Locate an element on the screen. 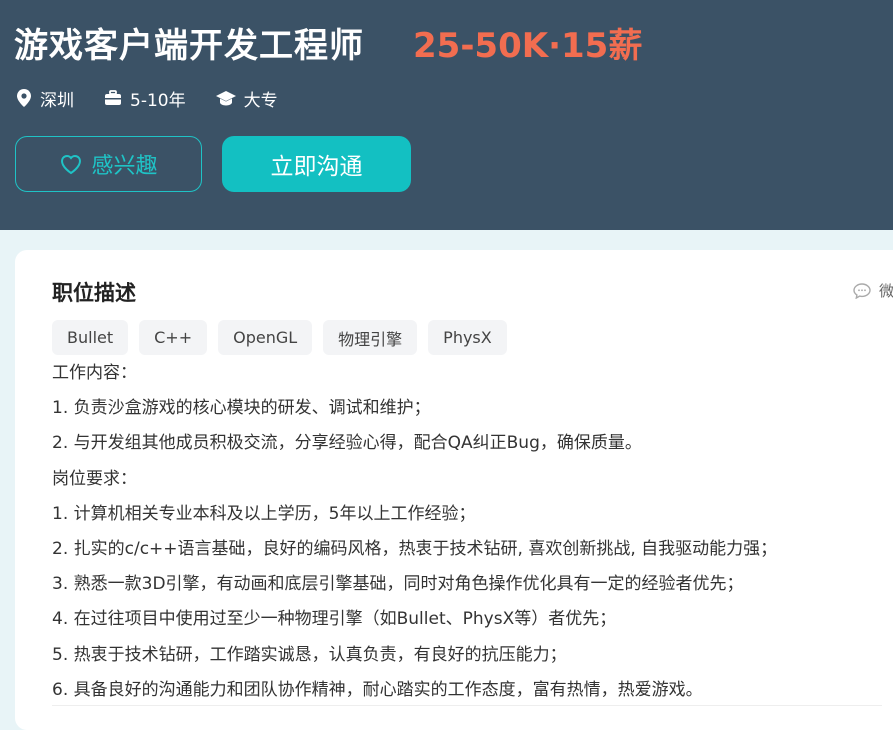 The image size is (893, 730). divider is located at coordinates (467, 705).